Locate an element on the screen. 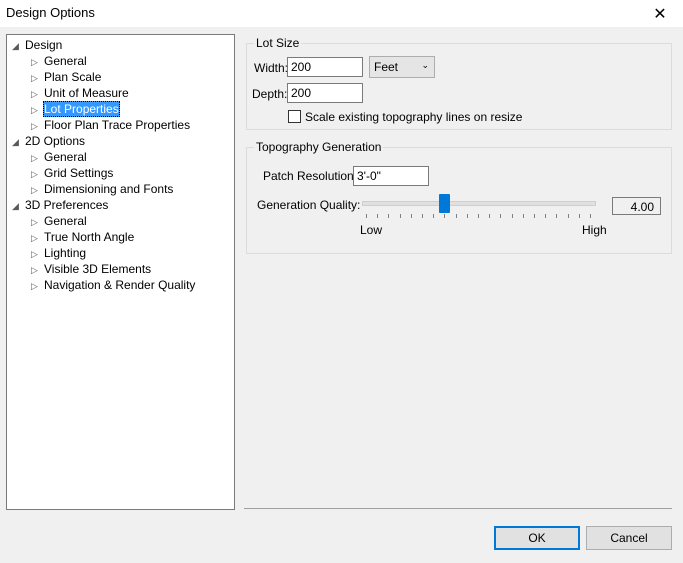  cancel-button: Cancel is located at coordinates (629, 538).